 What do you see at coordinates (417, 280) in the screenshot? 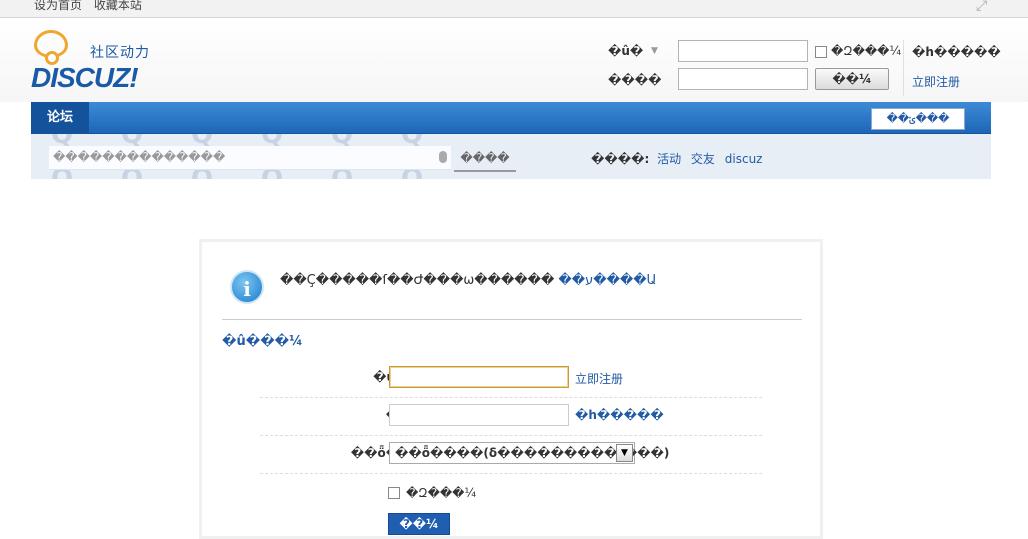
I see `message-text: ��Ҫ�����ſ��Ժ���ѡ������` at bounding box center [417, 280].